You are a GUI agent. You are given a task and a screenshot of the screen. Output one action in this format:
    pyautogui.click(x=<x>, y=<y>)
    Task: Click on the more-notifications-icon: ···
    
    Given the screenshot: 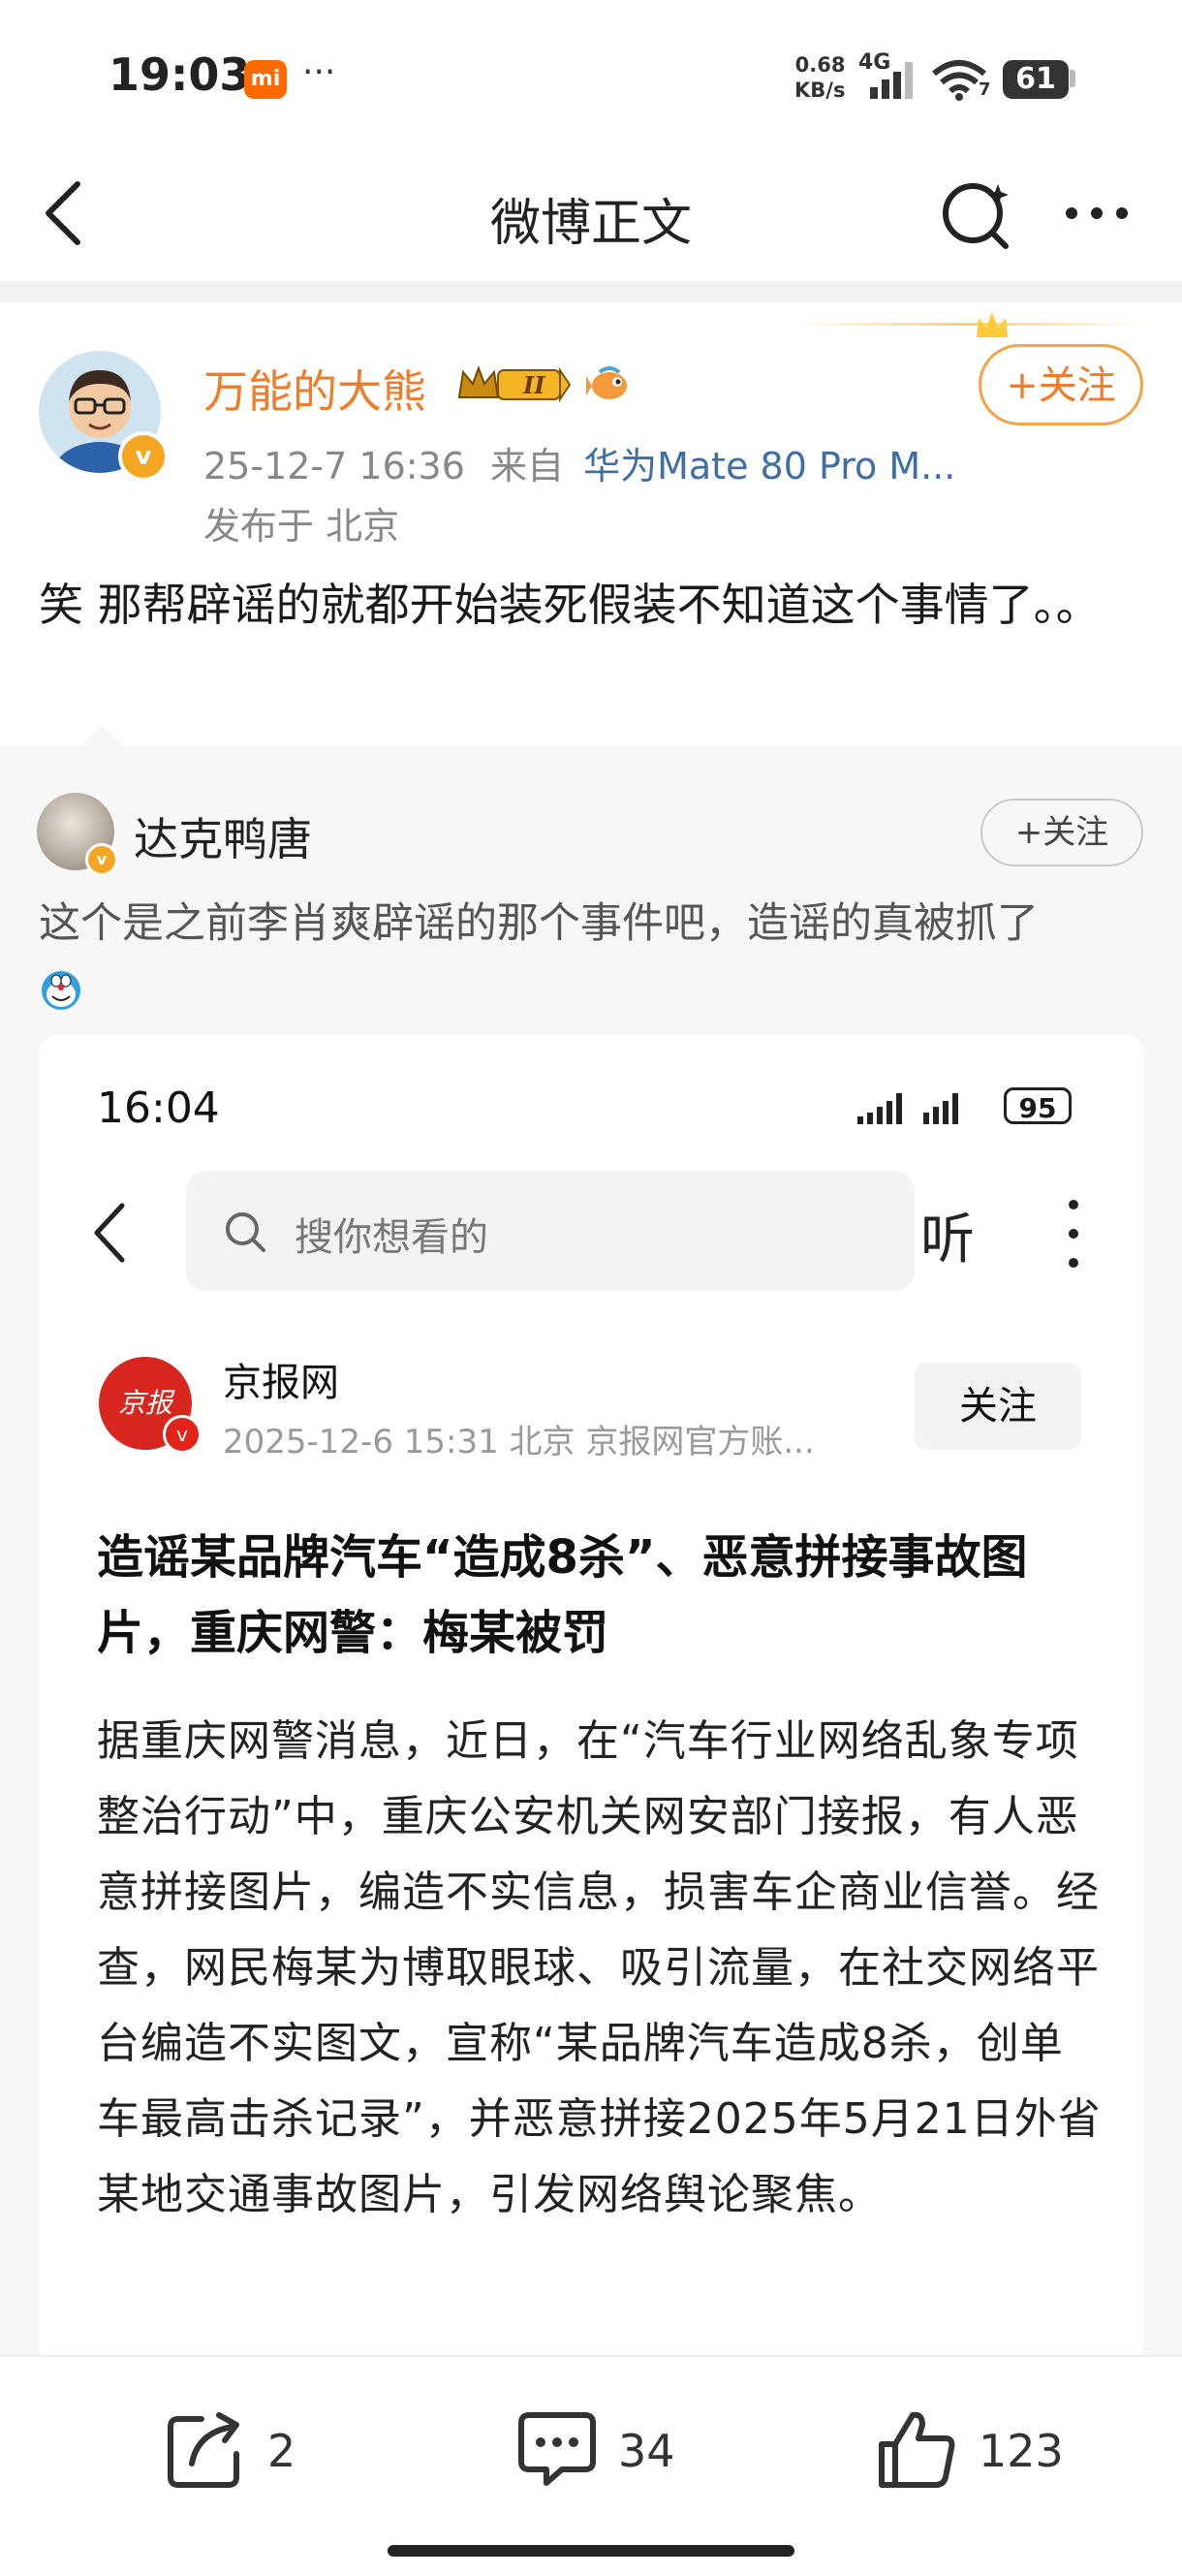 What is the action you would take?
    pyautogui.click(x=319, y=72)
    